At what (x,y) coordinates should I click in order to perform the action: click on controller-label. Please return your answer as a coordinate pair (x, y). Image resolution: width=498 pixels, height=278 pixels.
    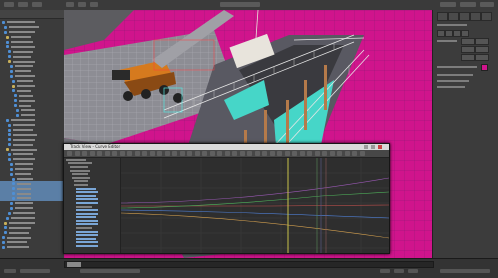
    Looking at the image, I should click on (80, 174).